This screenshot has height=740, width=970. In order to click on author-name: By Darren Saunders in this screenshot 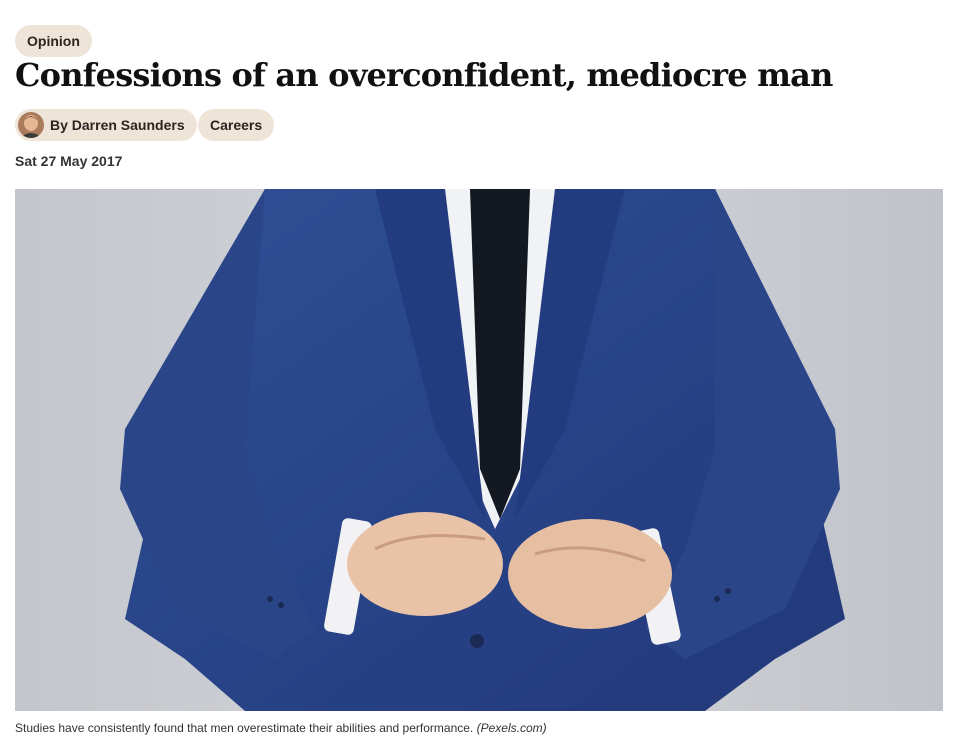, I will do `click(117, 125)`.